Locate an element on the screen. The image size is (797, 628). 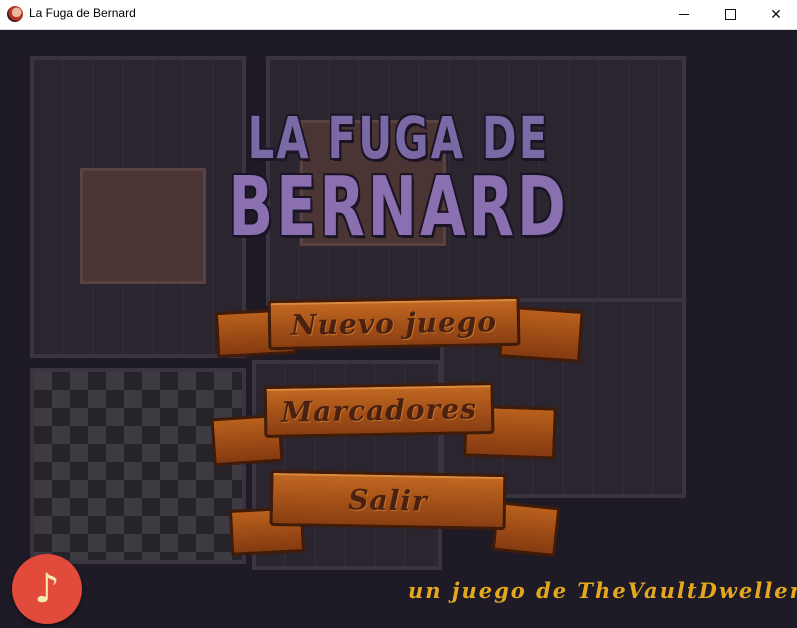
exit-button: Salir is located at coordinates (388, 500).